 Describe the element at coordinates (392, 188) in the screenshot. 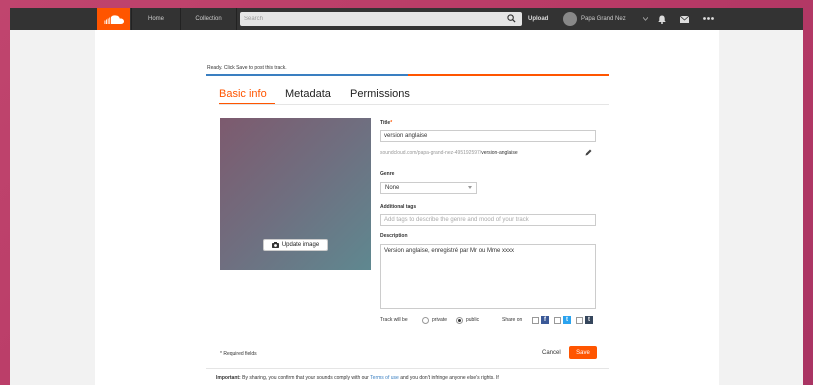

I see `genre-select-value: None` at that location.